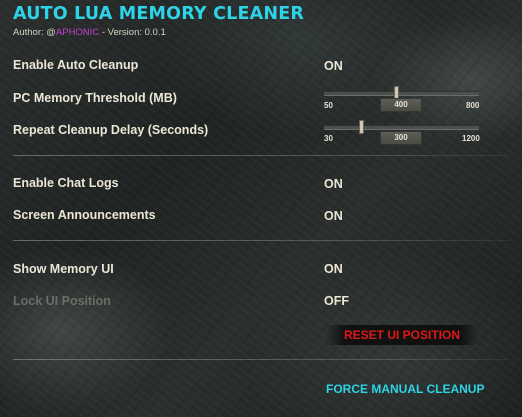 Image resolution: width=522 pixels, height=417 pixels. What do you see at coordinates (333, 269) in the screenshot?
I see `show-memory-ui-toggle: ON` at bounding box center [333, 269].